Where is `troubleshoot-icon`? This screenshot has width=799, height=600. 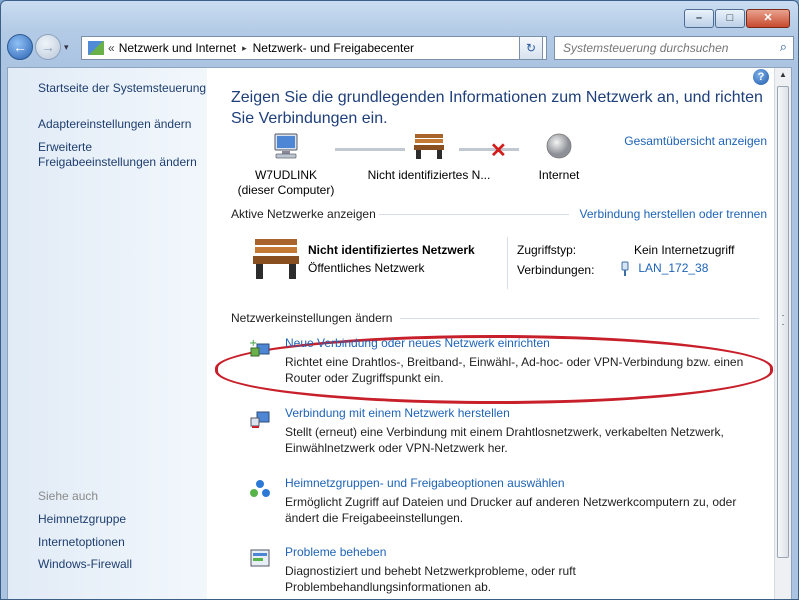 troubleshoot-icon is located at coordinates (260, 558).